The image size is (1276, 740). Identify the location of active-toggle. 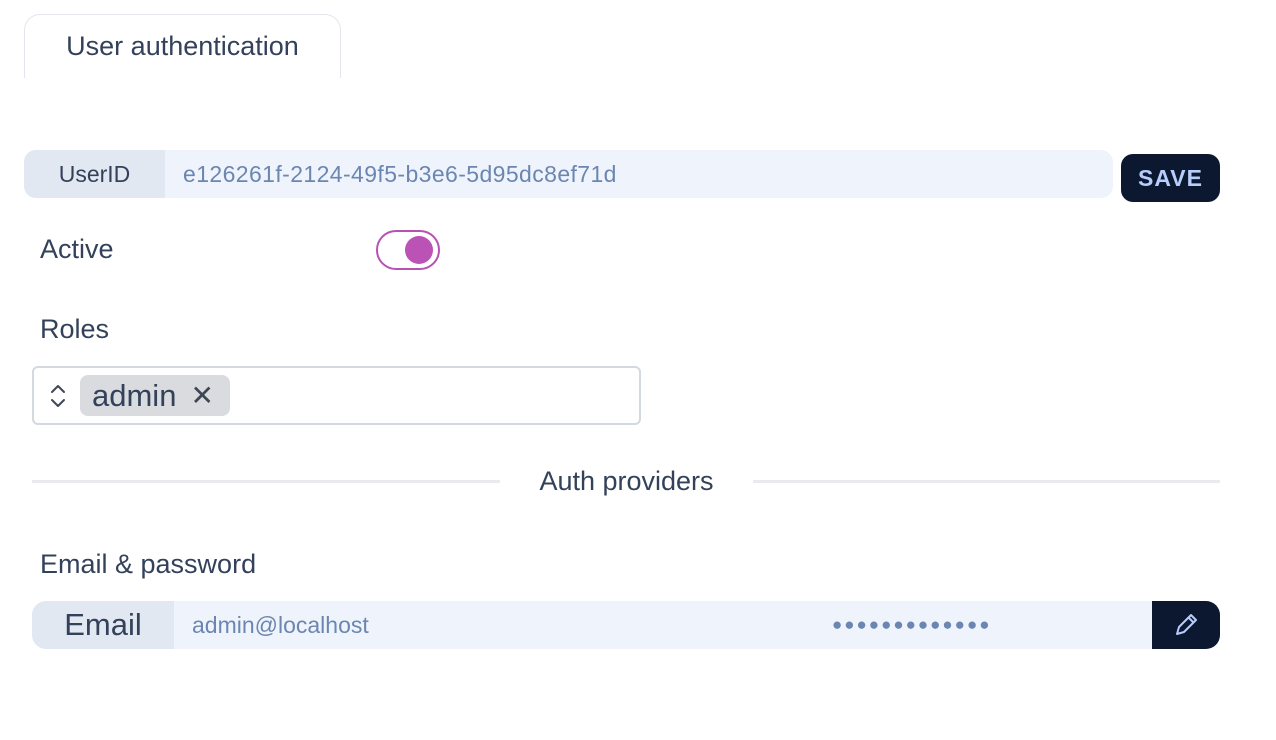
(408, 250).